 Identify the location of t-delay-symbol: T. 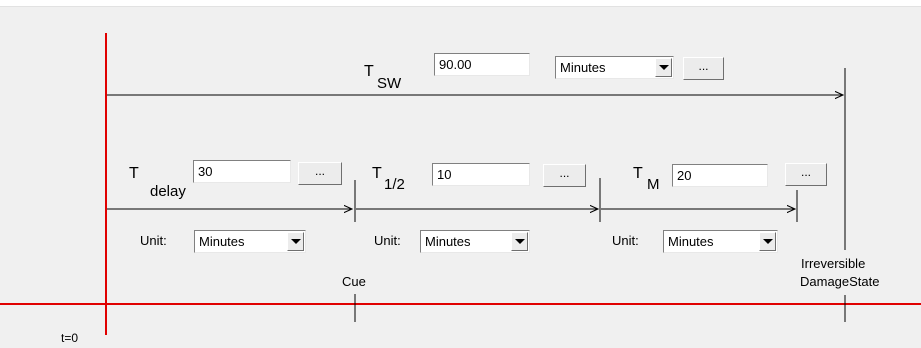
(134, 173).